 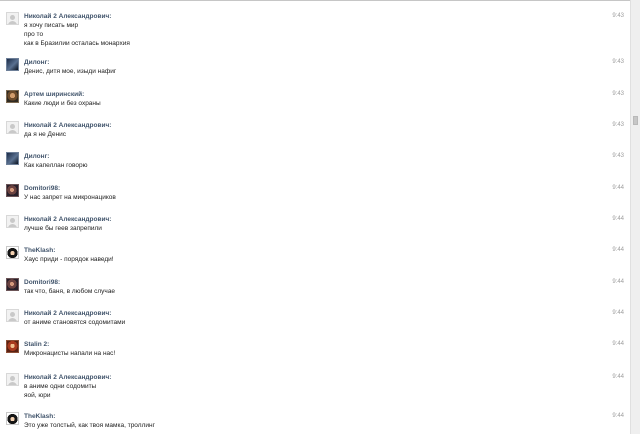 What do you see at coordinates (62, 103) in the screenshot?
I see `message-text: Какие люди и без охраны` at bounding box center [62, 103].